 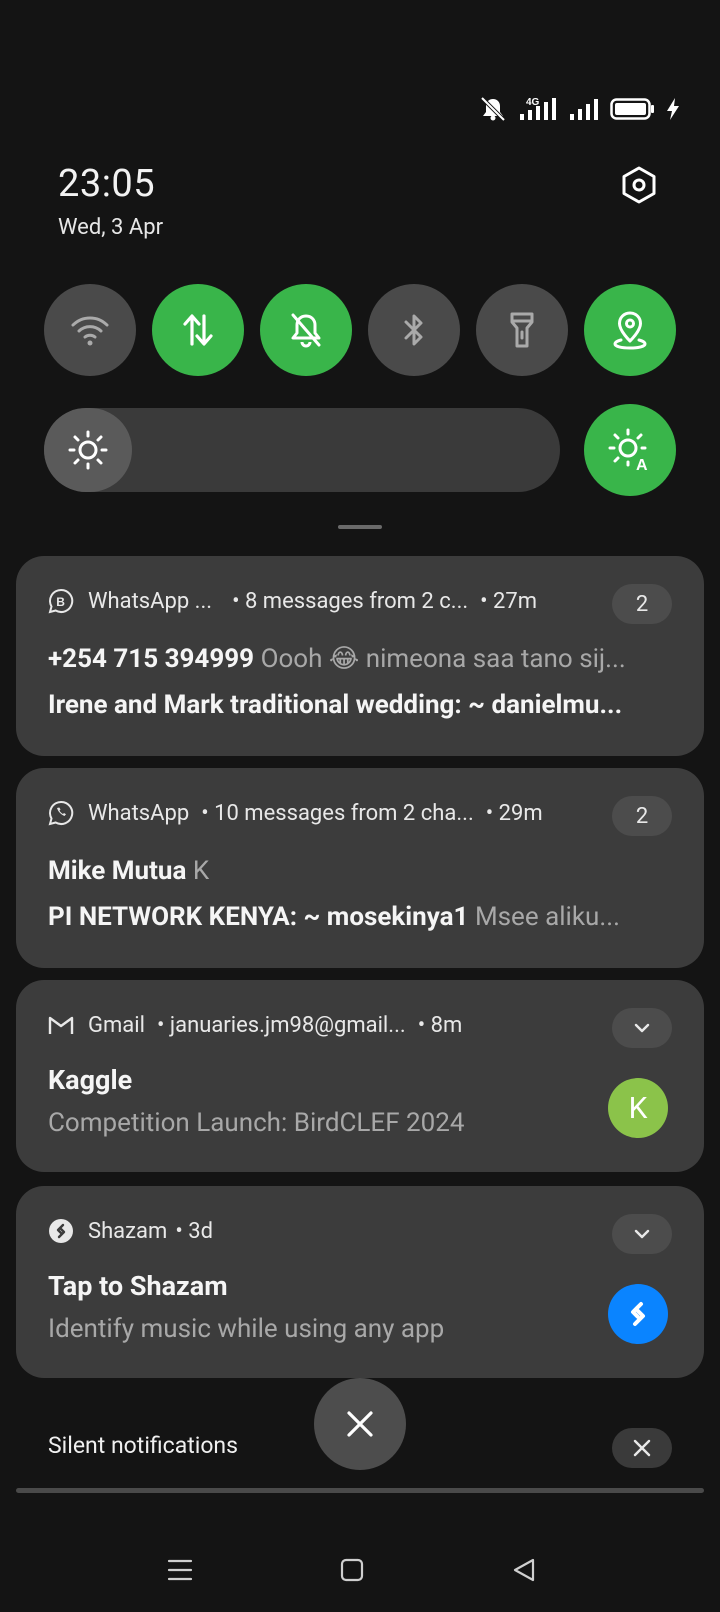 What do you see at coordinates (584, 109) in the screenshot?
I see `signal-icon` at bounding box center [584, 109].